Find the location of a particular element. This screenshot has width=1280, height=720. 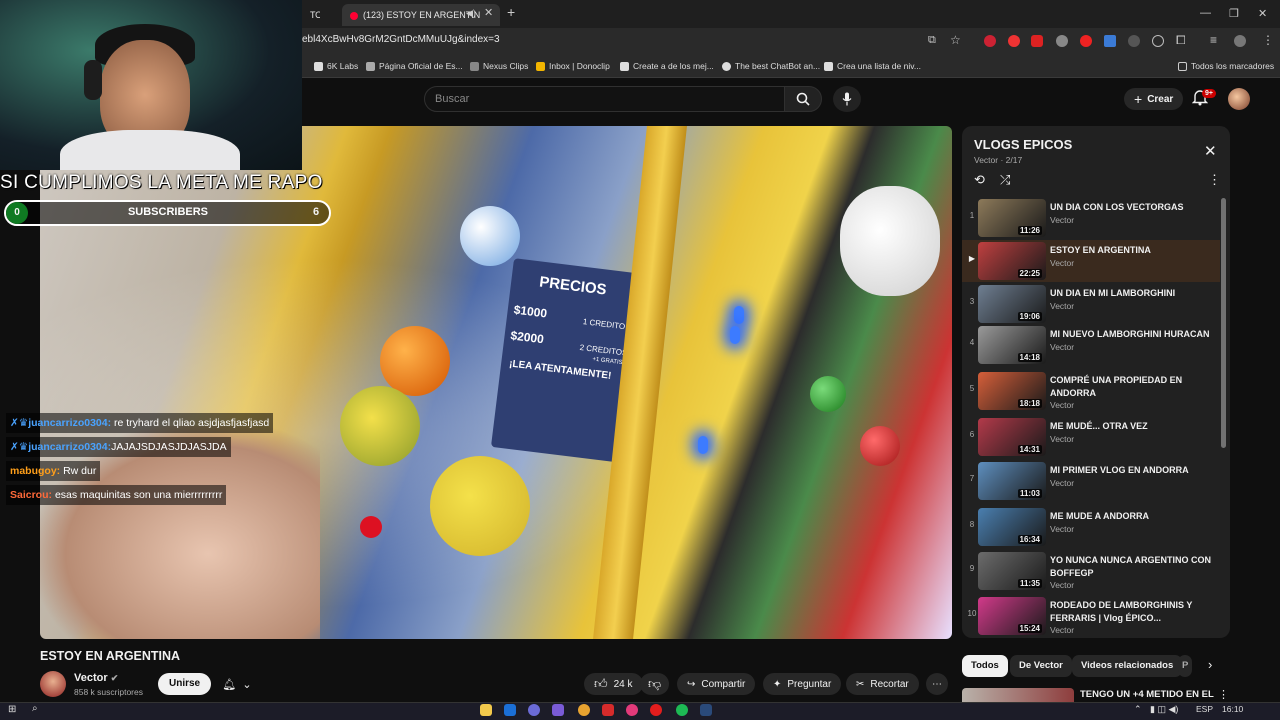

channel-avatar is located at coordinates (53, 684).